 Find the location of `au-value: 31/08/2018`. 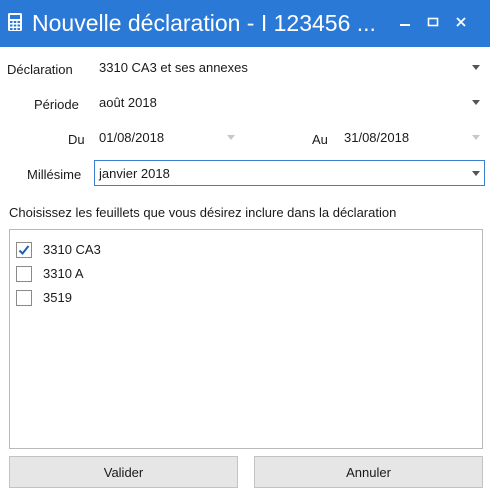

au-value: 31/08/2018 is located at coordinates (377, 137).